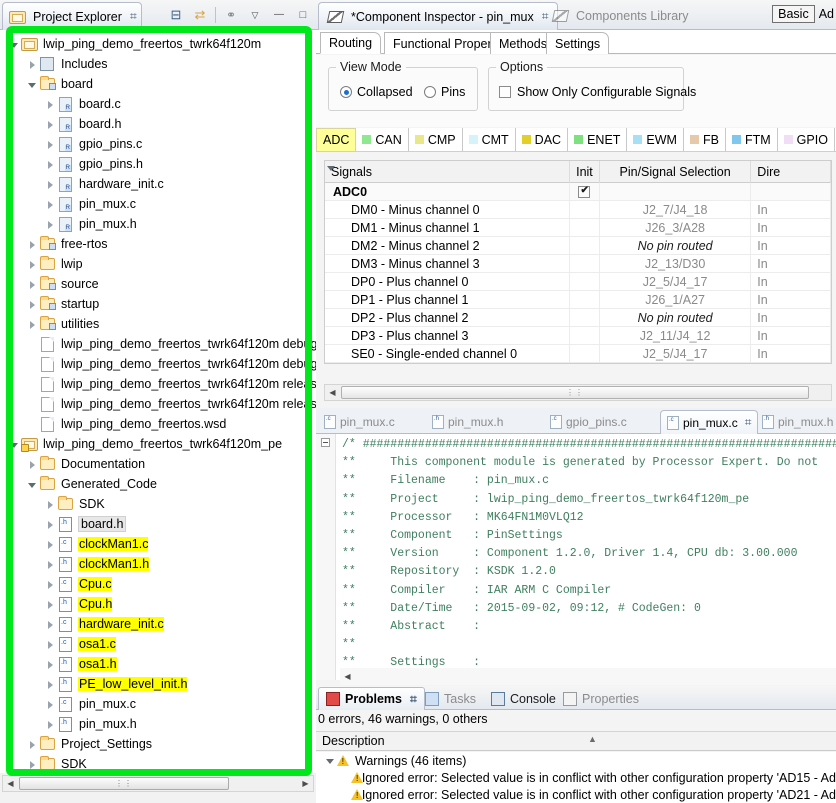  What do you see at coordinates (523, 698) in the screenshot?
I see `problems-tab-console: Console` at bounding box center [523, 698].